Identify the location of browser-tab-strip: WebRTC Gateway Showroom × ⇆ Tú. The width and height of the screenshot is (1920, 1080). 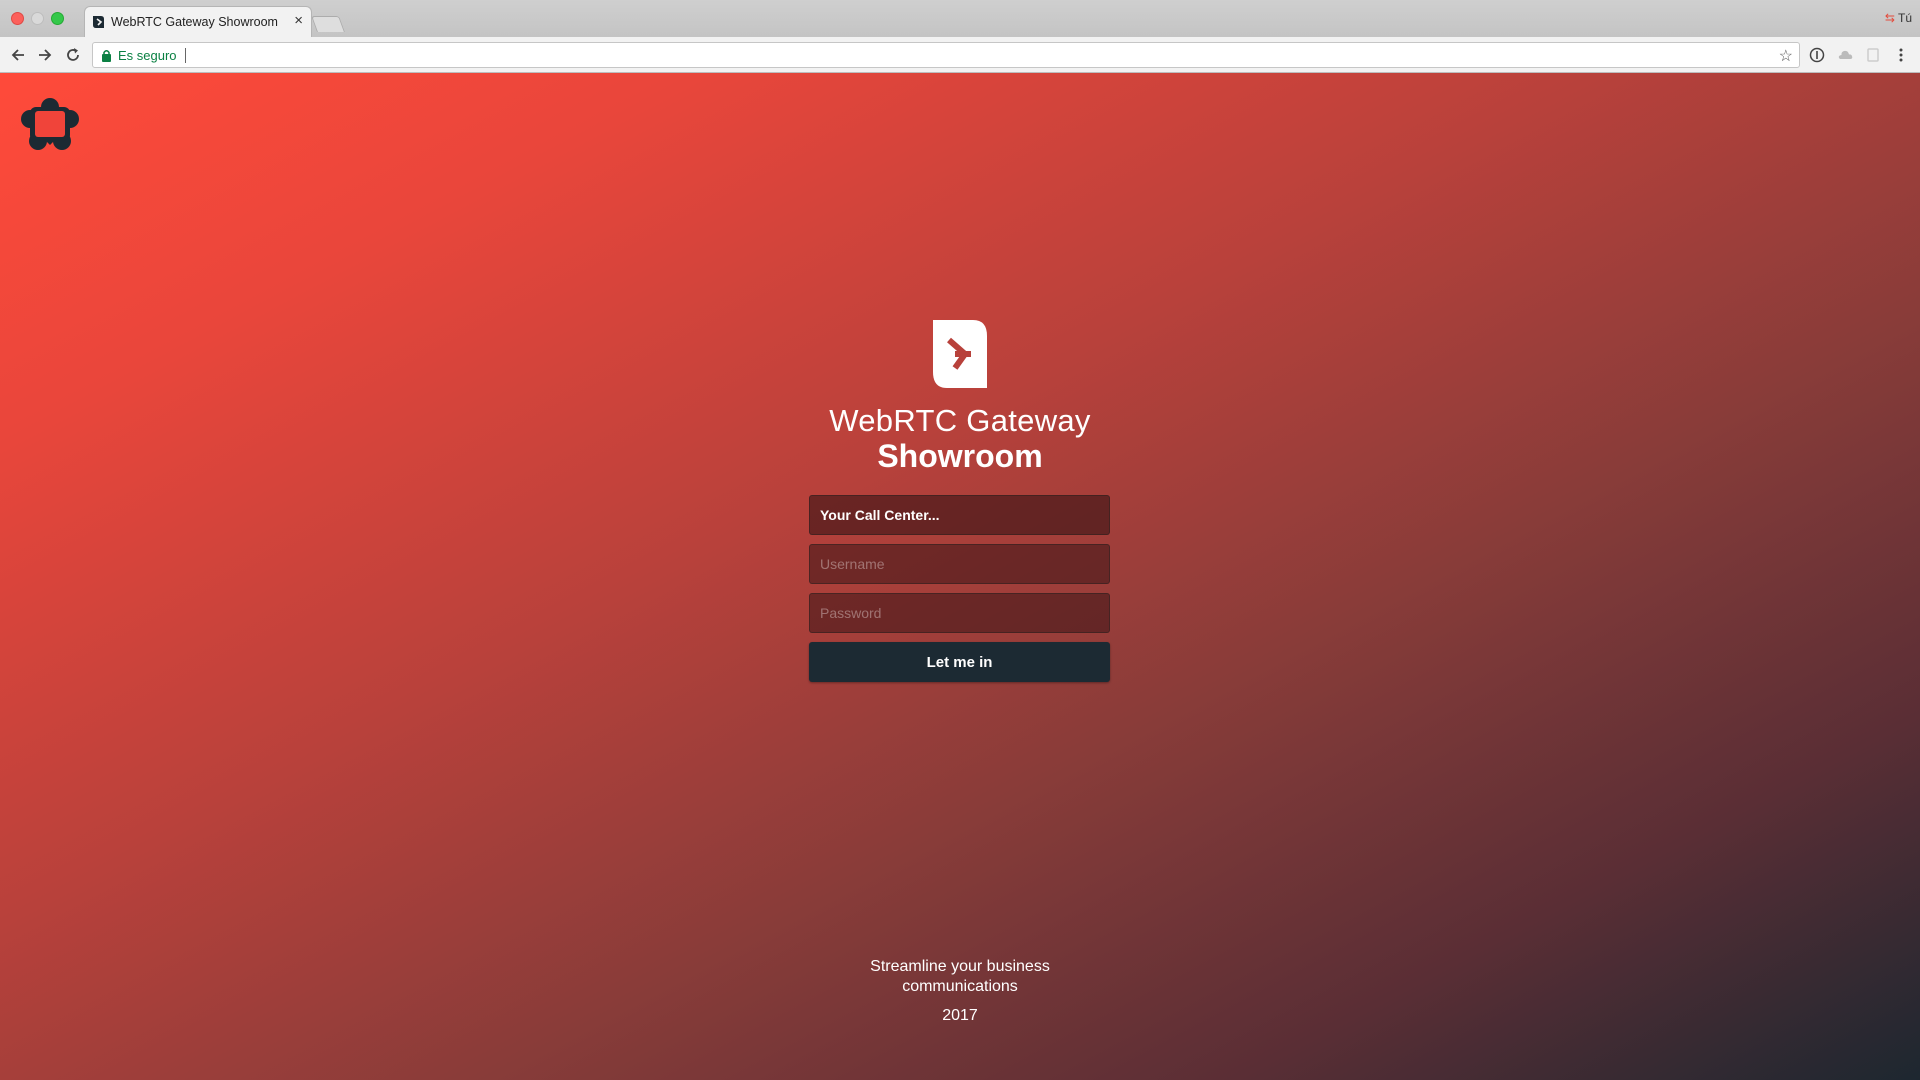
(960, 18).